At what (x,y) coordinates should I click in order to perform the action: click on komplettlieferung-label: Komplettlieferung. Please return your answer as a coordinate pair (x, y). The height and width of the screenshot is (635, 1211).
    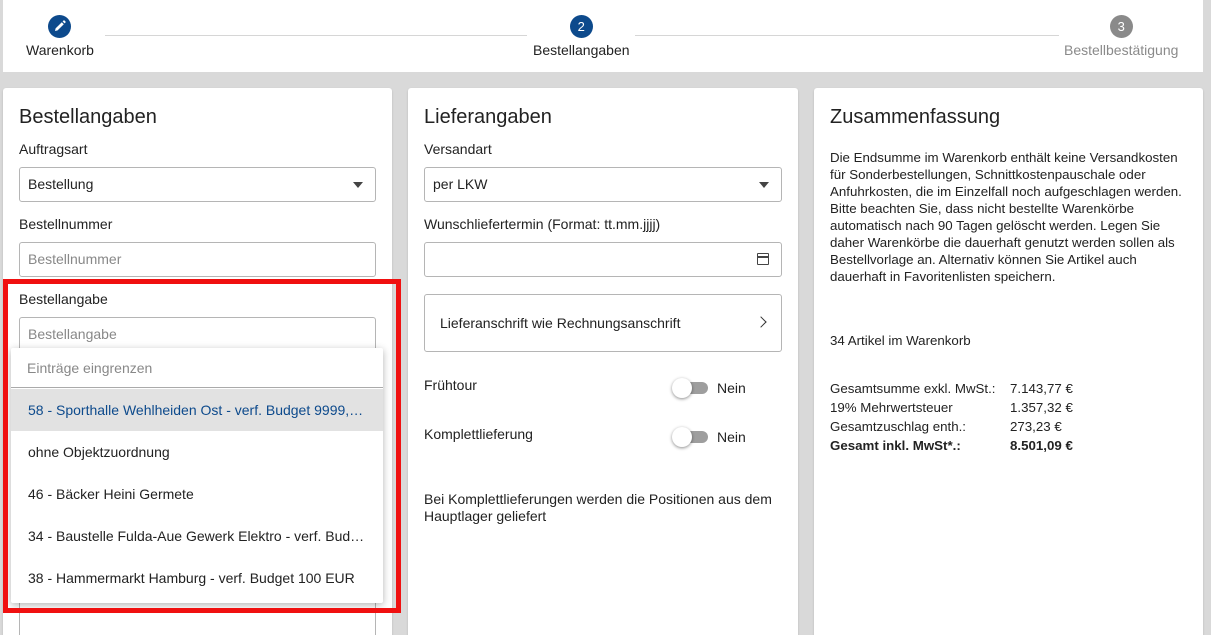
    Looking at the image, I should click on (478, 434).